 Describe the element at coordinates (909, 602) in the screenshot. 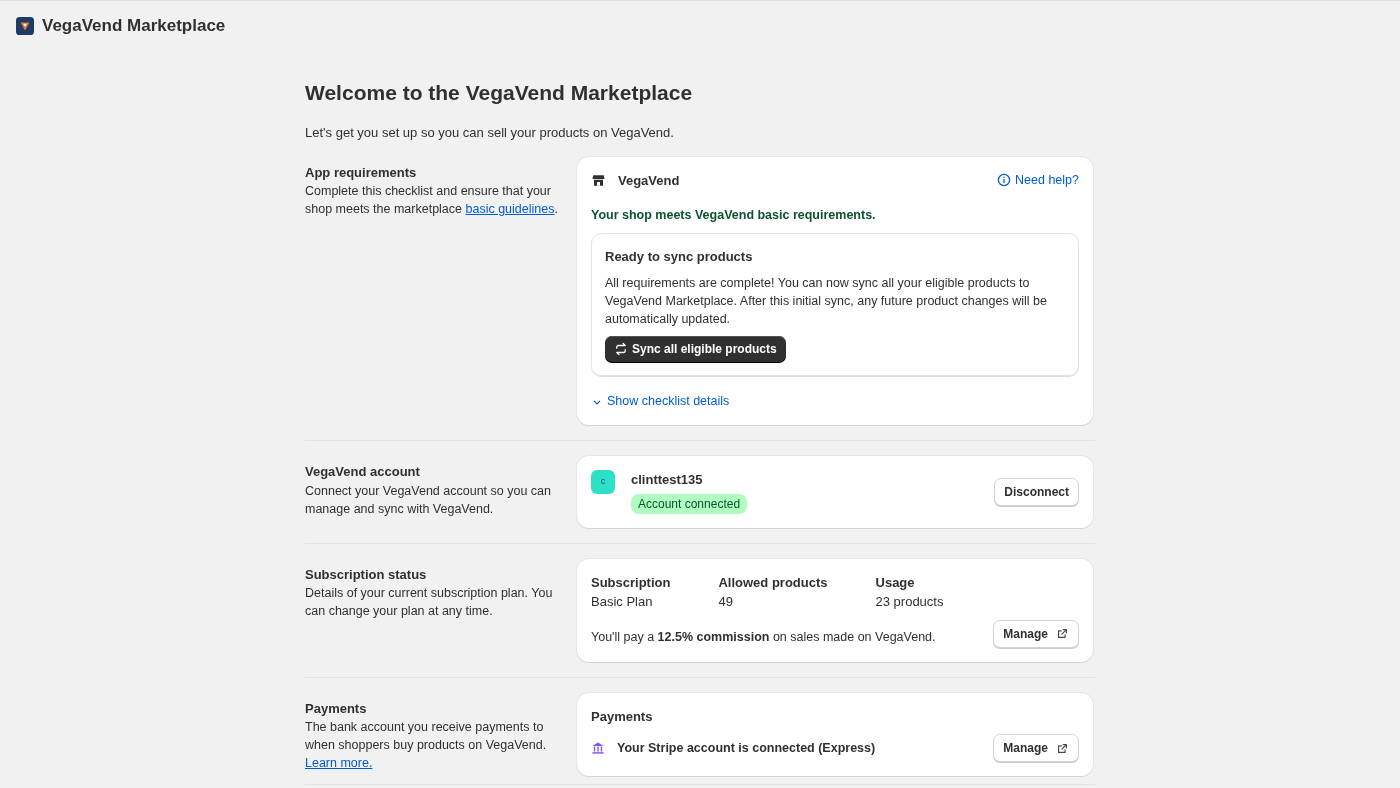

I see `stat-value: 23 products` at that location.